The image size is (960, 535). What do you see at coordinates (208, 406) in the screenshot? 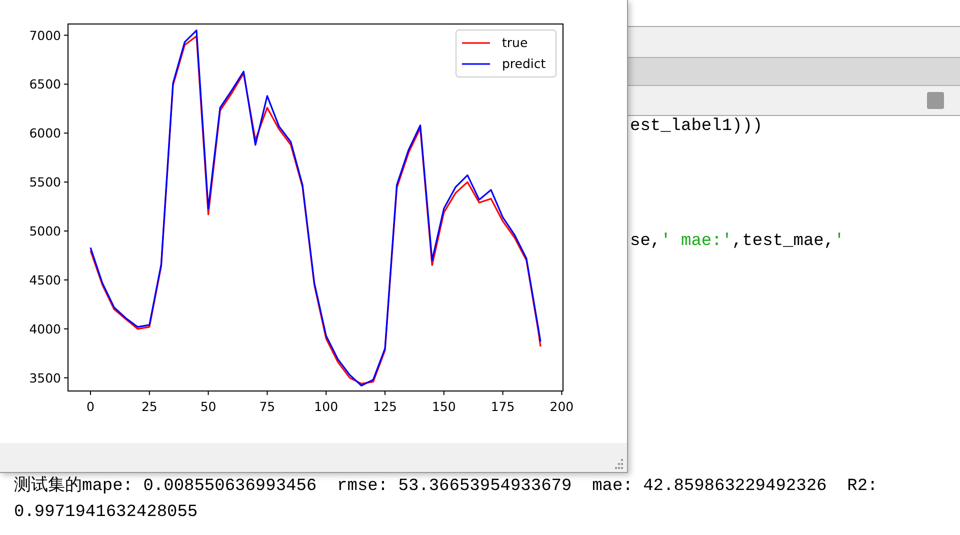
I see `tick-label: 50` at bounding box center [208, 406].